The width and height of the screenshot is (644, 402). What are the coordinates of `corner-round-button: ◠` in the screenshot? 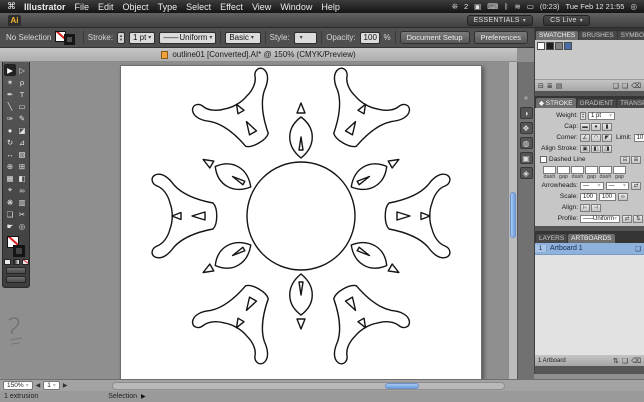 It's located at (596, 137).